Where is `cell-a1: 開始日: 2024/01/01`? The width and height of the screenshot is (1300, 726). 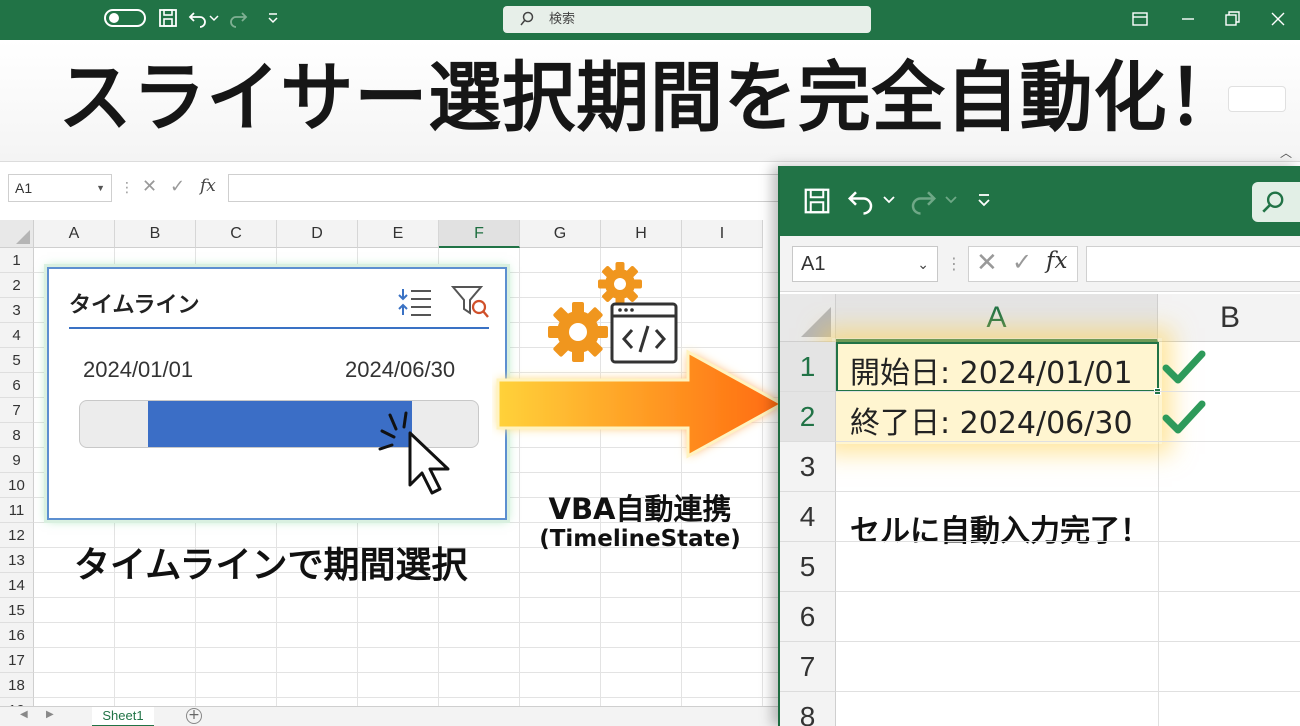 cell-a1: 開始日: 2024/01/01 is located at coordinates (991, 370).